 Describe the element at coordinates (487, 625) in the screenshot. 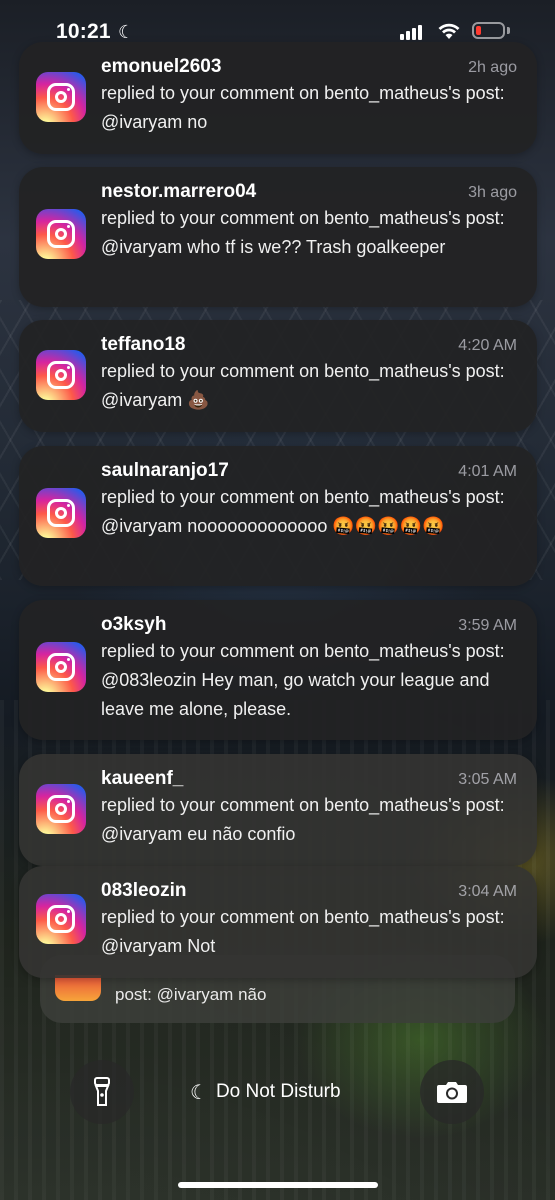

I see `notification-time: 3:59 AM` at that location.